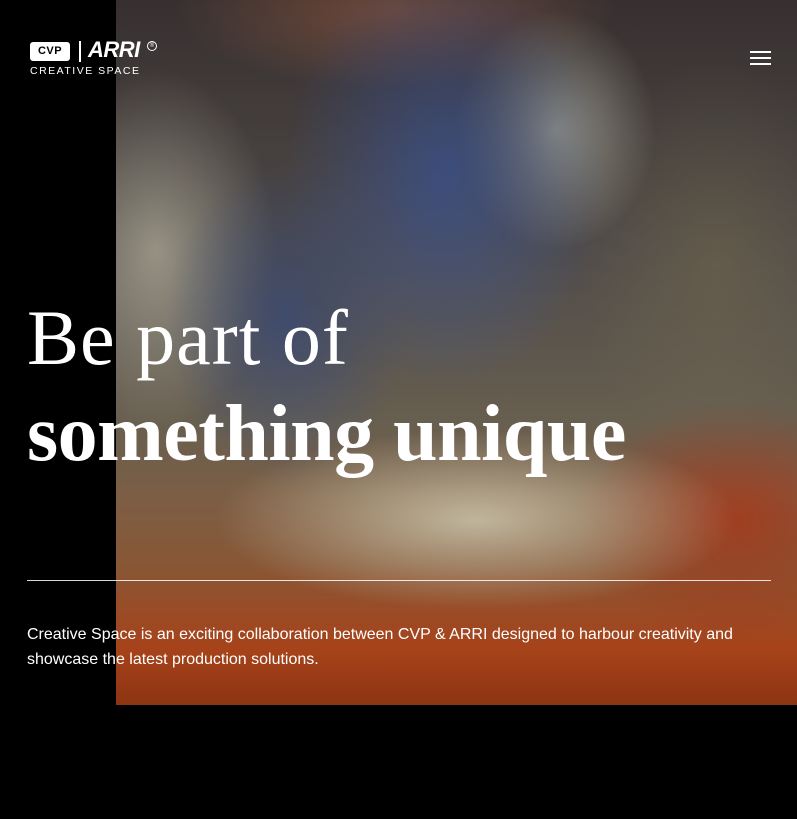  I want to click on logo-subtitle: CREATIVE SPACE, so click(85, 71).